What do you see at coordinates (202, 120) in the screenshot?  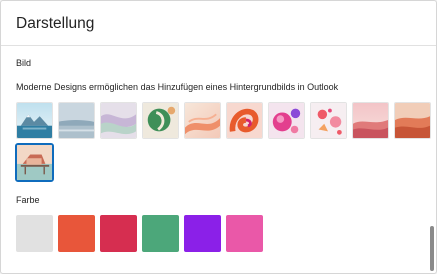 I see `thumb-sunset-ribbons` at bounding box center [202, 120].